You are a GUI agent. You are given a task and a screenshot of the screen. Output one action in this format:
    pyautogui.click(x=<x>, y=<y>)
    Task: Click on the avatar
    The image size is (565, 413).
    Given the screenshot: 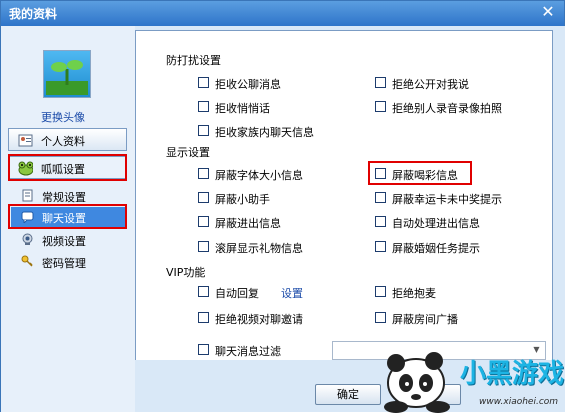 What is the action you would take?
    pyautogui.click(x=67, y=74)
    